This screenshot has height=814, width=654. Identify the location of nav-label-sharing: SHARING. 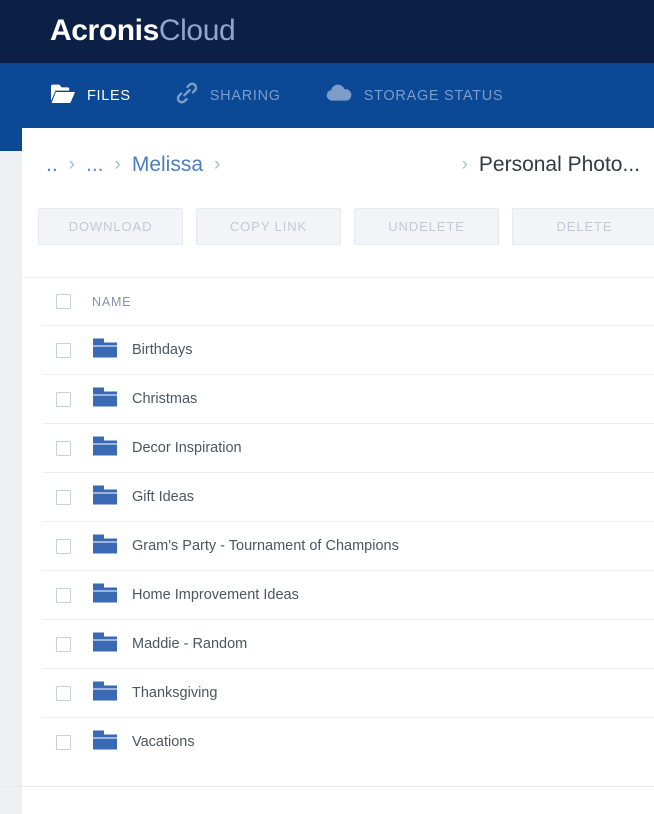
(245, 95).